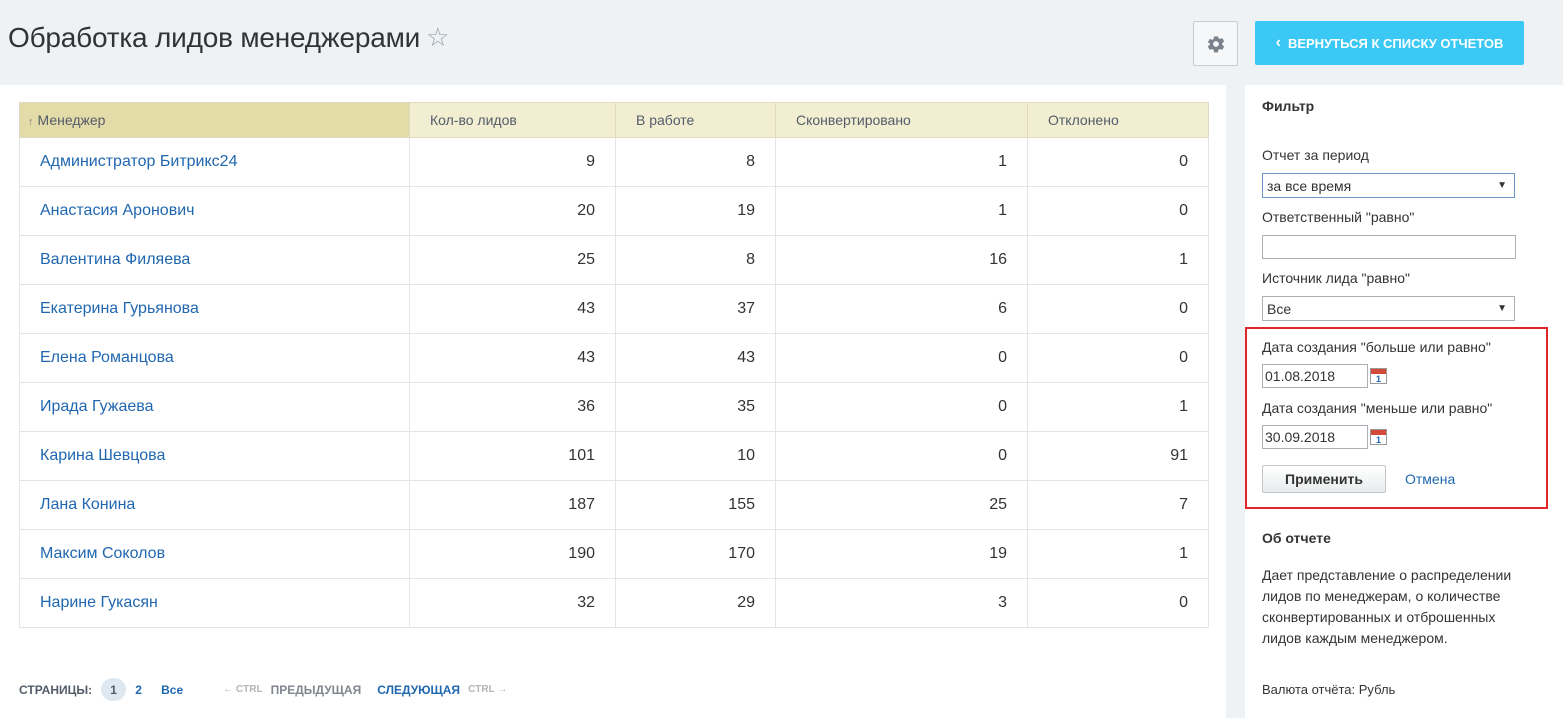 Image resolution: width=1563 pixels, height=718 pixels. Describe the element at coordinates (901, 260) in the screenshot. I see `converted-count-cell: 16` at that location.